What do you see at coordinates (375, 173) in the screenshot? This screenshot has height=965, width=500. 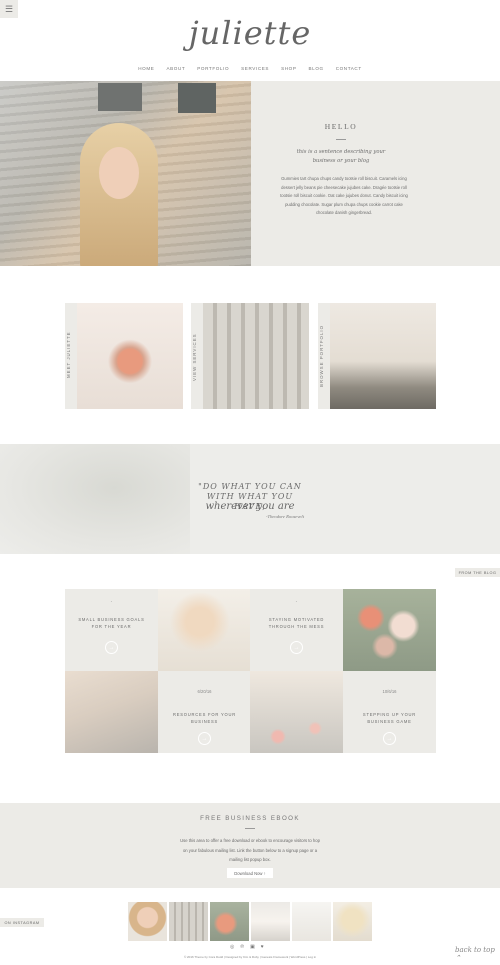 I see `hero-panel` at bounding box center [375, 173].